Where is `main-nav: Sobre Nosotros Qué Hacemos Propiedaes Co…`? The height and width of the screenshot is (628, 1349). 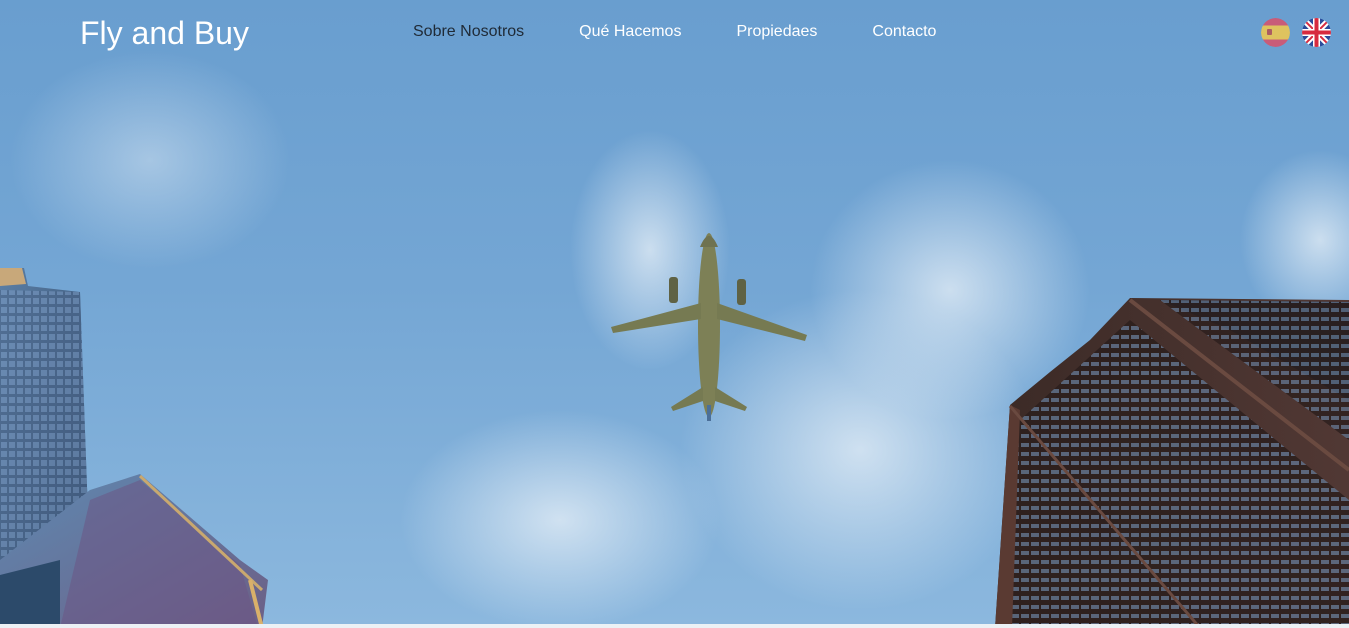 main-nav: Sobre Nosotros Qué Hacemos Propiedaes Co… is located at coordinates (674, 32).